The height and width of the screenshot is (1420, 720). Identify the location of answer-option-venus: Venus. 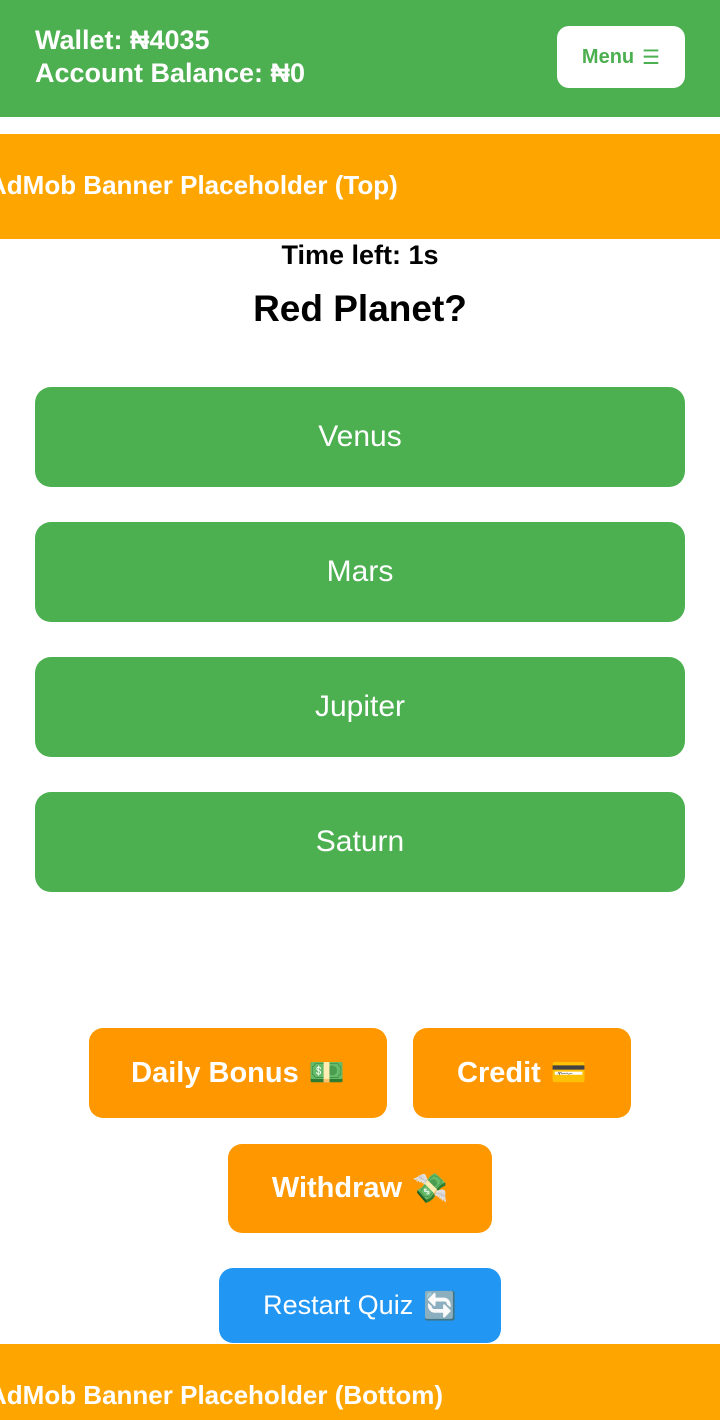
(360, 437).